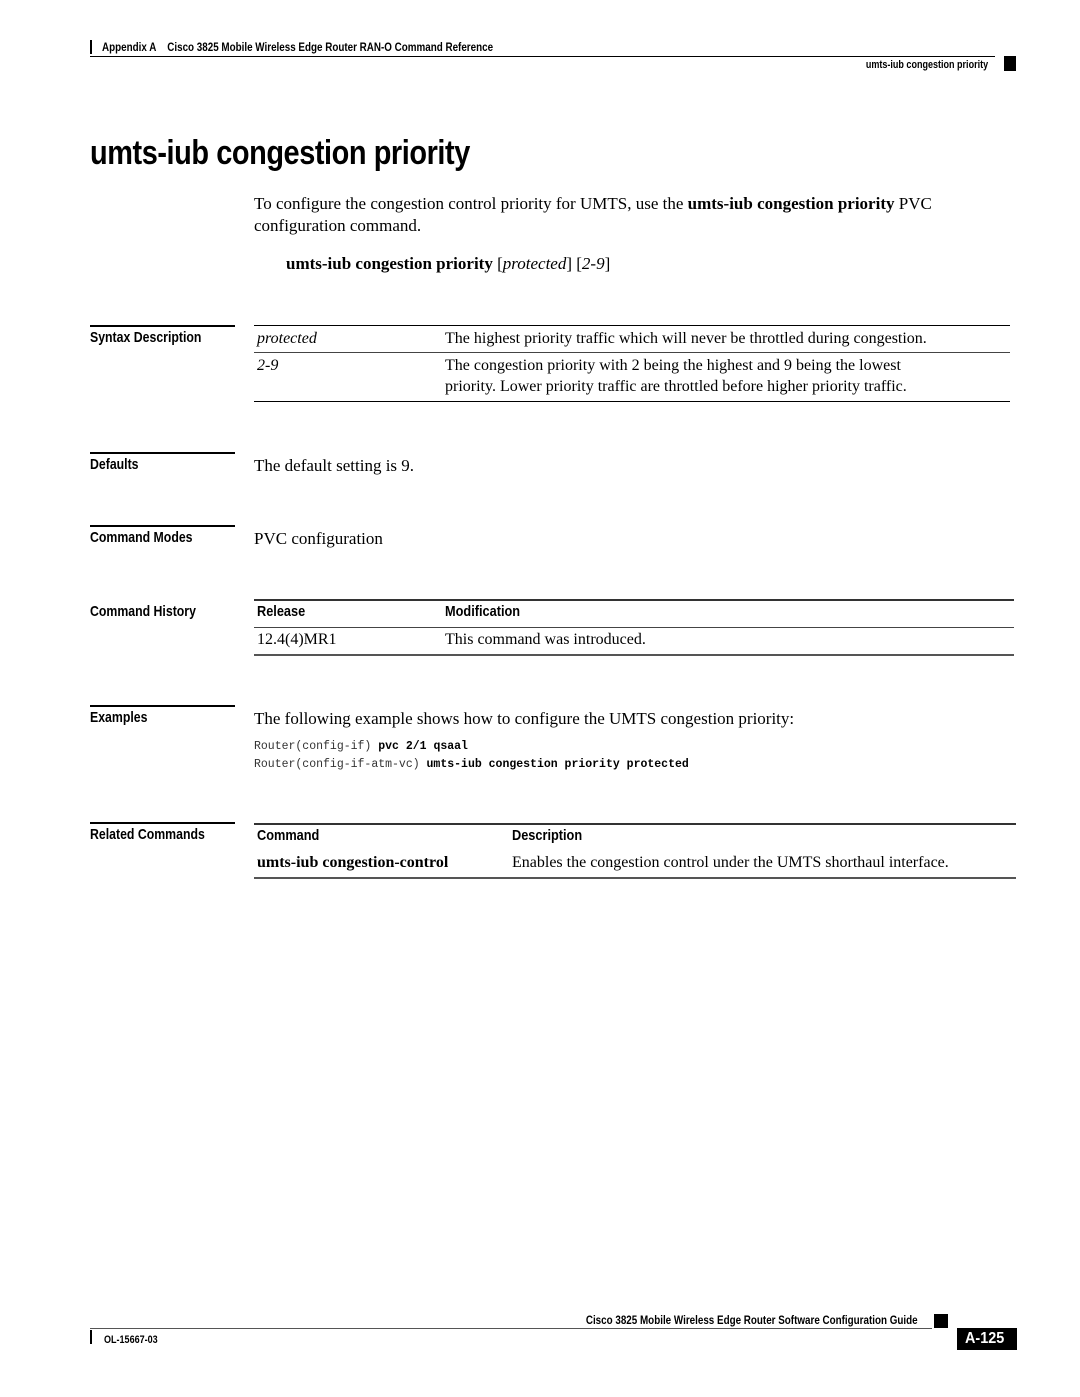 The image size is (1080, 1397). Describe the element at coordinates (141, 537) in the screenshot. I see `section-label-command-modes: Command Modes` at that location.